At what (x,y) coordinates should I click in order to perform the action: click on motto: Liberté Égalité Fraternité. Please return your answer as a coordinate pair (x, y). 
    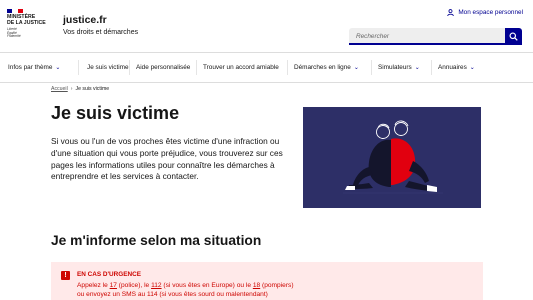
    Looking at the image, I should click on (29, 33).